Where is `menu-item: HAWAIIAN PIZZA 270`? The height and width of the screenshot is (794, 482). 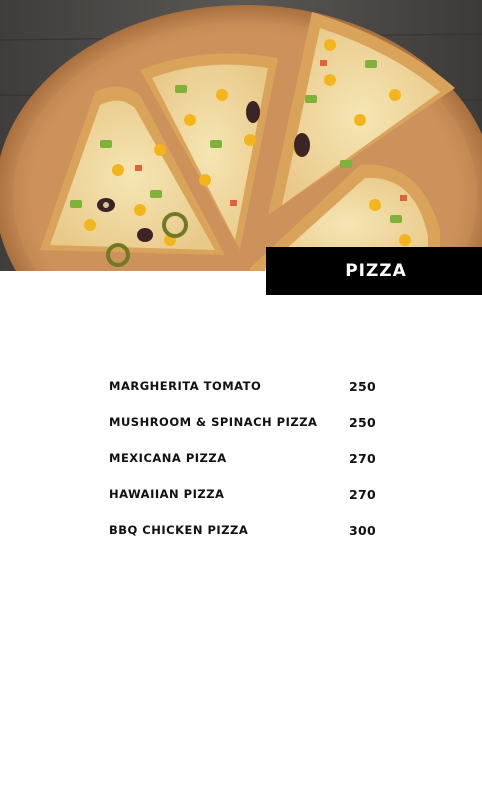 menu-item: HAWAIIAN PIZZA 270 is located at coordinates (244, 494).